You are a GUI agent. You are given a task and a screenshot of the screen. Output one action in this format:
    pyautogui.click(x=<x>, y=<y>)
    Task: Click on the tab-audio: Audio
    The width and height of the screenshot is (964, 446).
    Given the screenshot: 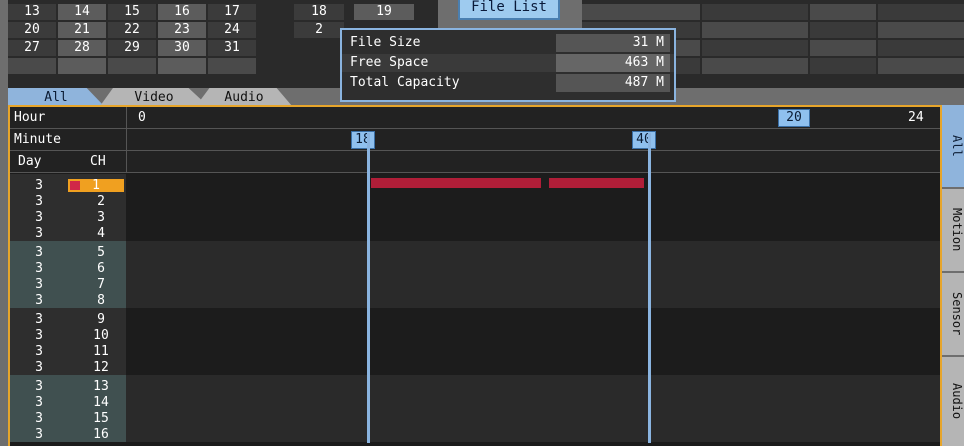 What is the action you would take?
    pyautogui.click(x=244, y=97)
    